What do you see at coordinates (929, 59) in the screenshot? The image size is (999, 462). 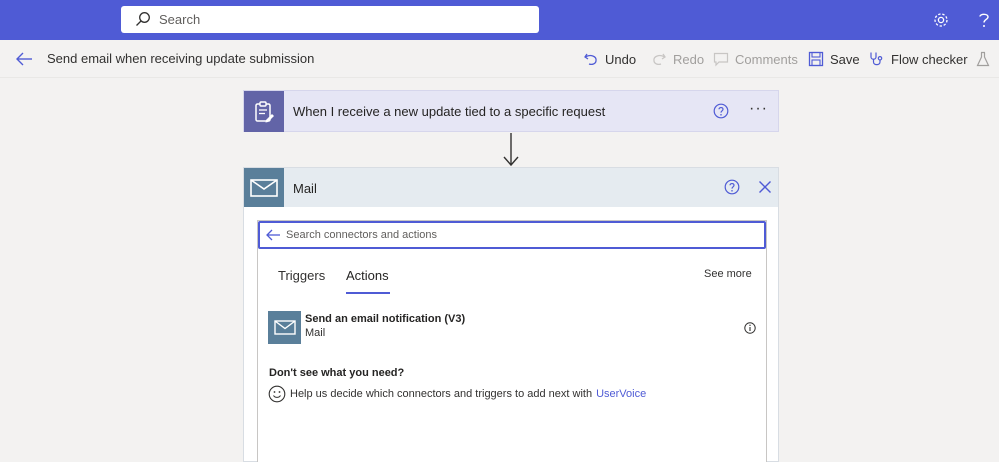 I see `flow-checker-label: Flow checker` at bounding box center [929, 59].